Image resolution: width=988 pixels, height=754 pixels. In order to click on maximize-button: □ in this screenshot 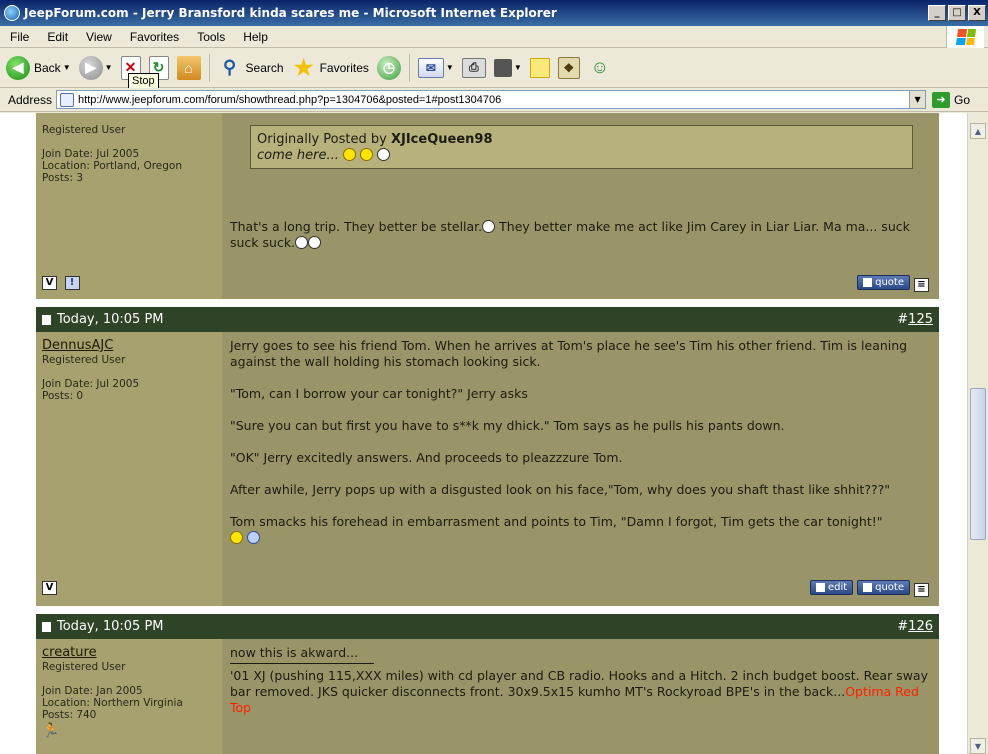, I will do `click(957, 13)`.